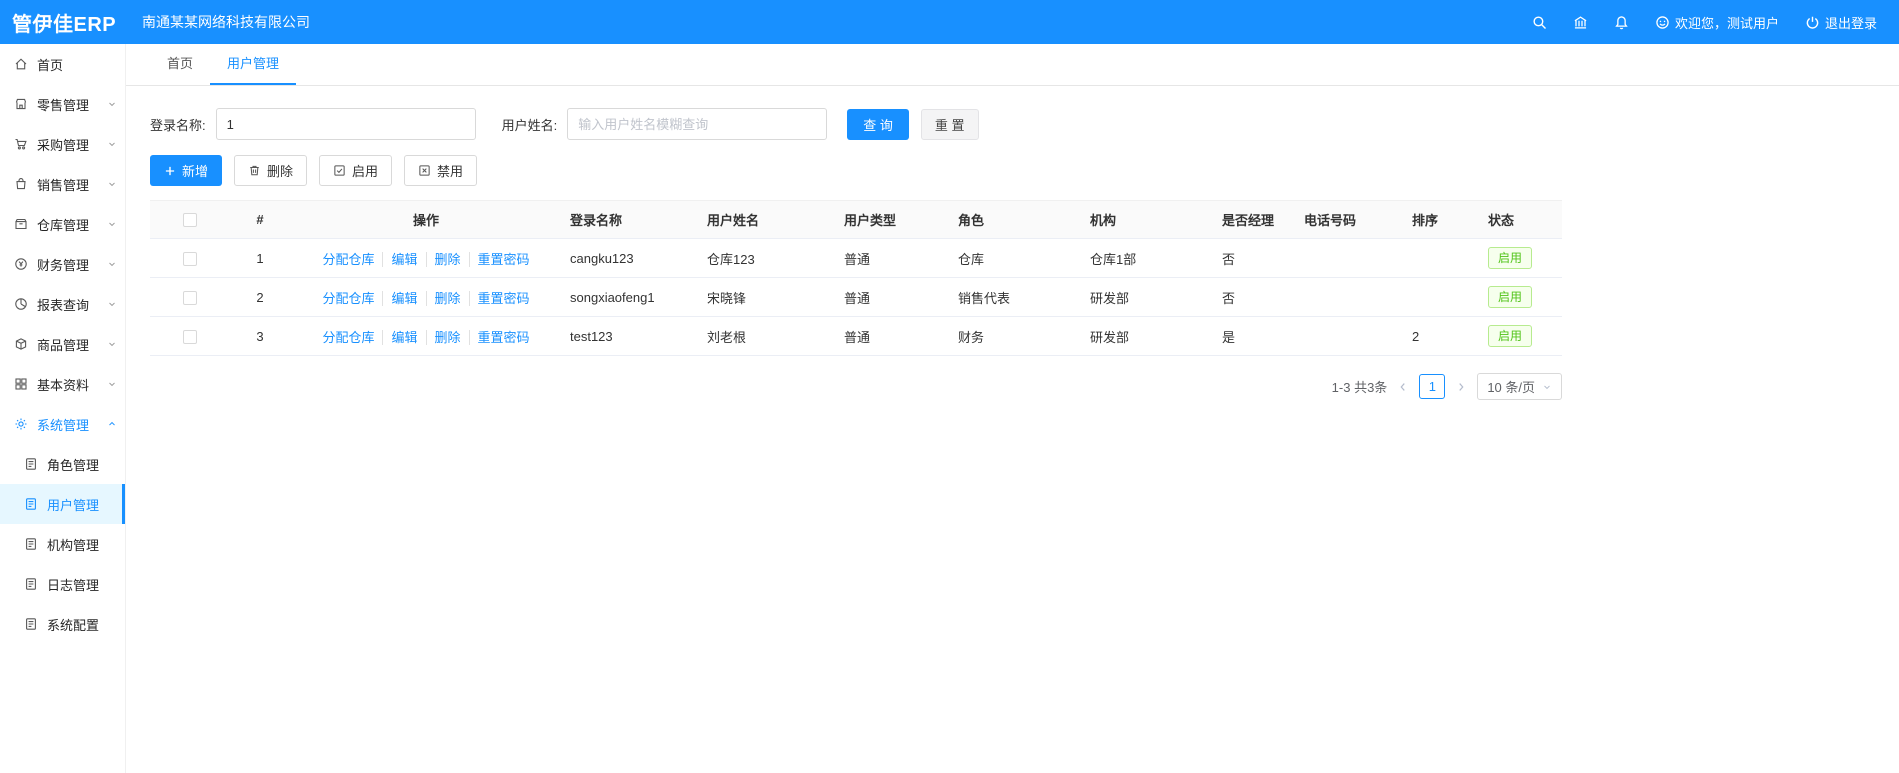 This screenshot has height=773, width=1899. I want to click on sidebar-item-basic-data: 基本资料, so click(62, 384).